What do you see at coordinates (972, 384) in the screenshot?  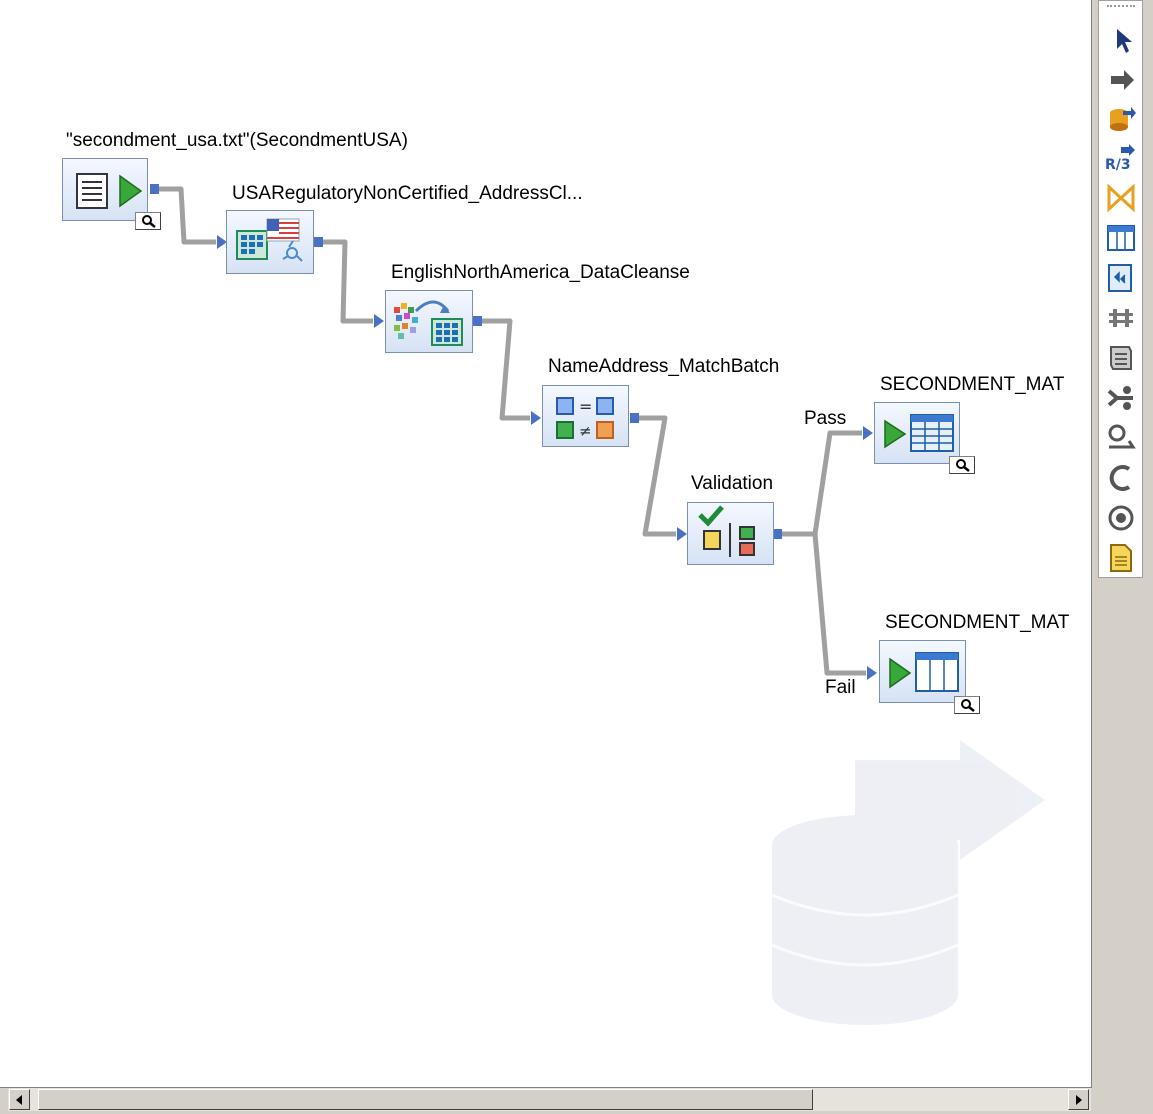 I see `target-pass-label: SECONDMENT_MAT` at bounding box center [972, 384].